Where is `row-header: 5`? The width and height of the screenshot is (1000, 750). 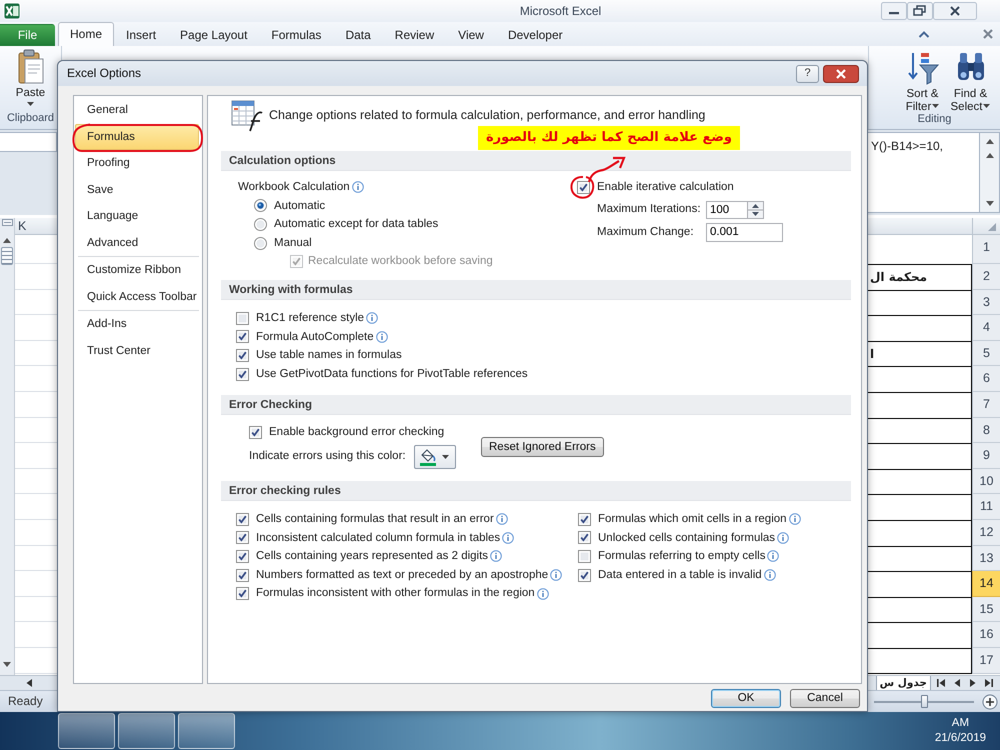 row-header: 5 is located at coordinates (986, 353).